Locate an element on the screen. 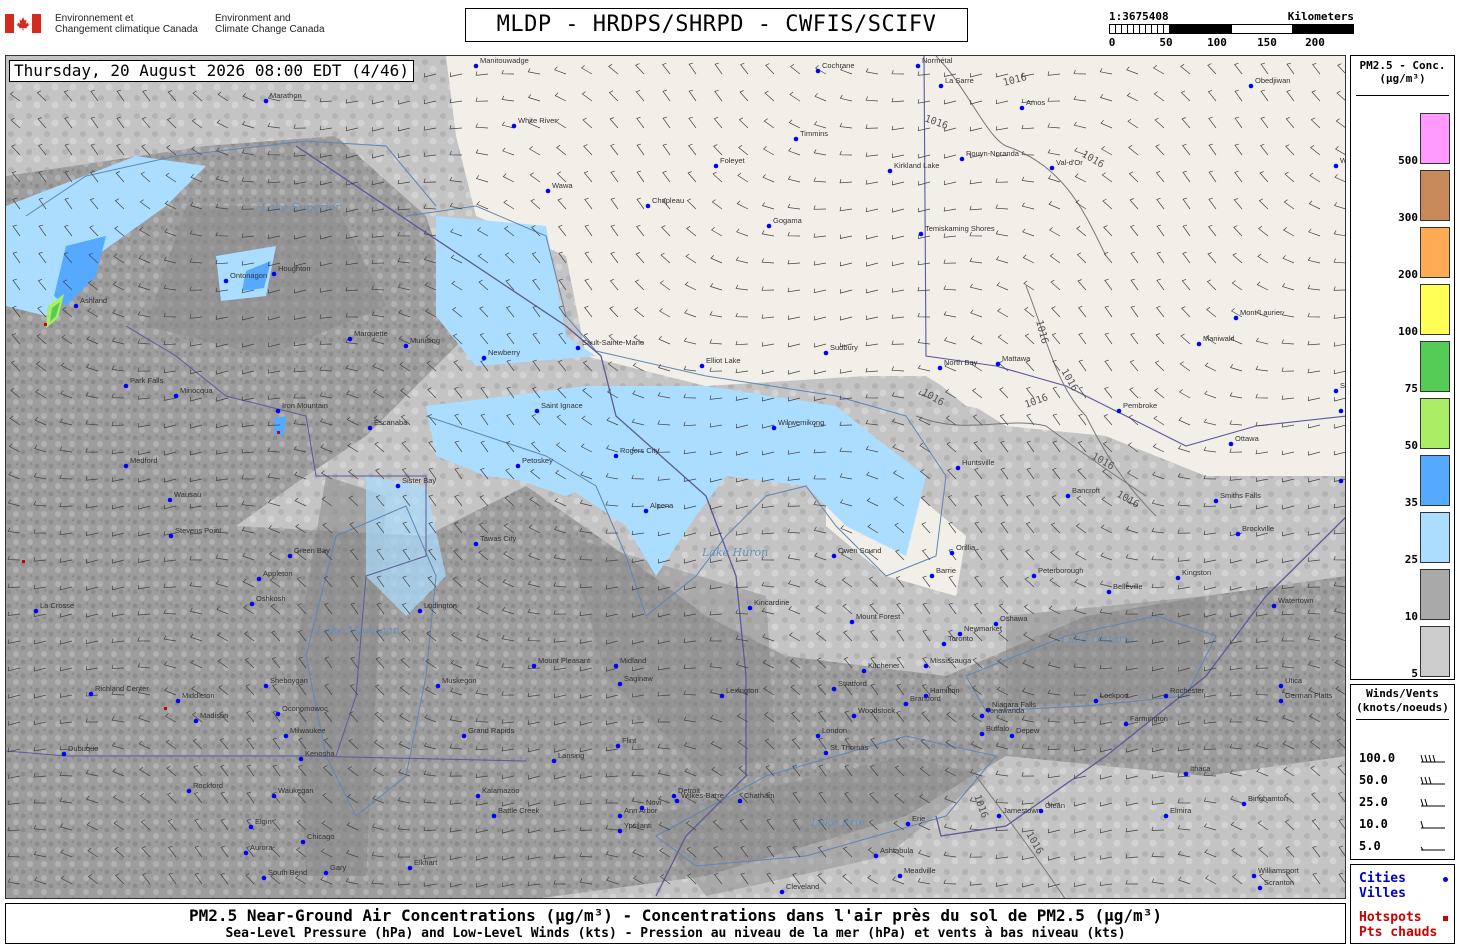 The image size is (1460, 950). city-label: Mount Forest is located at coordinates (878, 616).